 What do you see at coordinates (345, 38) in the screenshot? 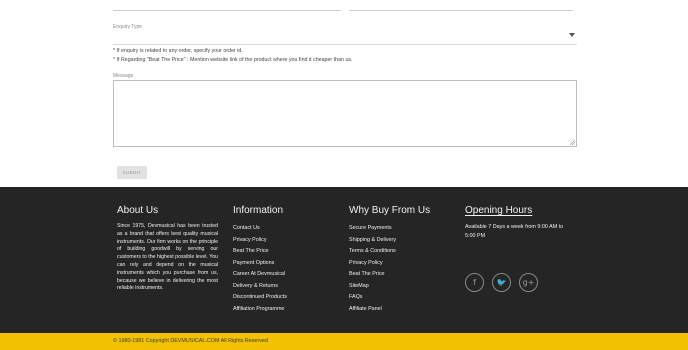
I see `enquiry-type-select` at bounding box center [345, 38].